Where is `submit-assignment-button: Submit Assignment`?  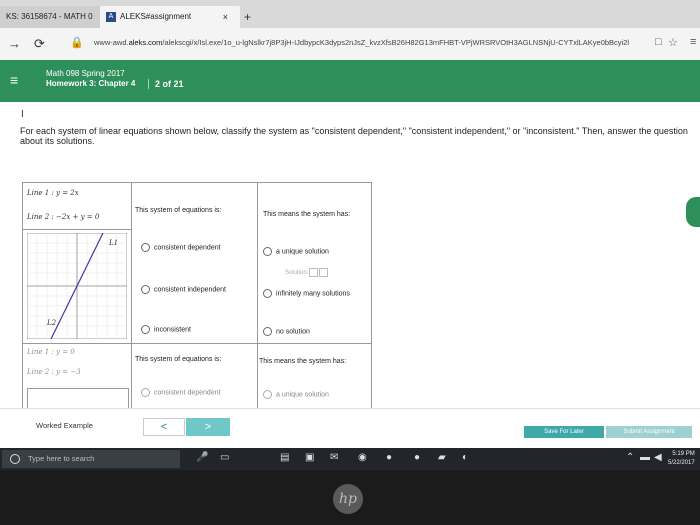
submit-assignment-button: Submit Assignment is located at coordinates (649, 432).